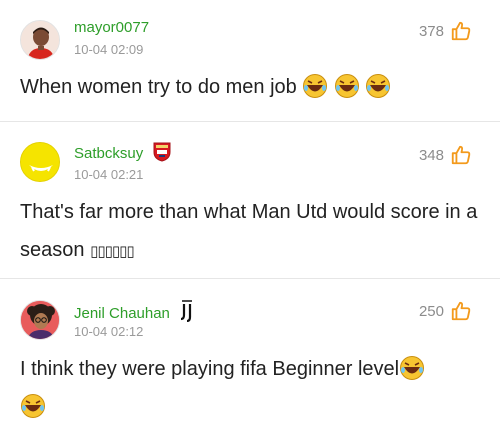 This screenshot has height=434, width=500. I want to click on unrendered-emoji-glyphs: ▯▯▯▯▯▯, so click(112, 251).